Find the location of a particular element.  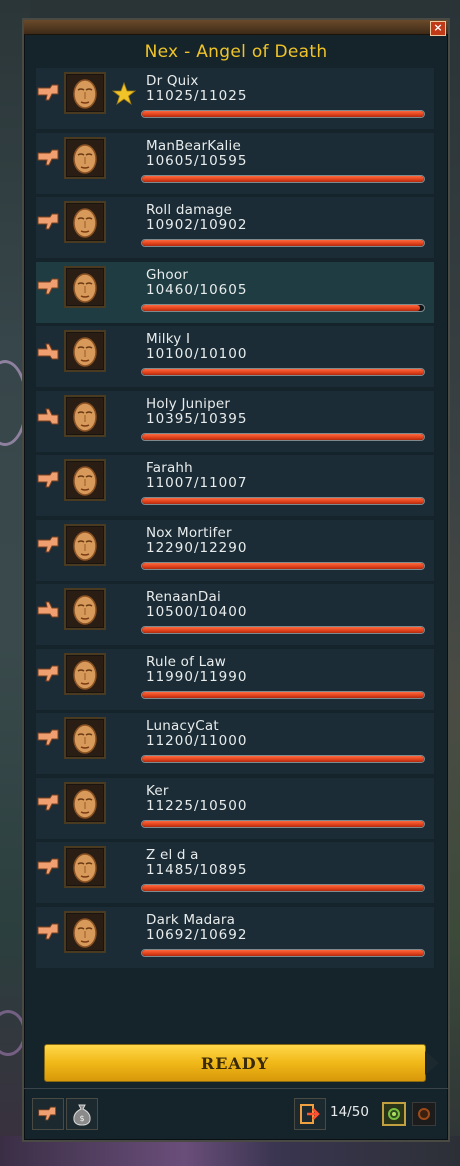

player-name: RenaanDai is located at coordinates (183, 597).